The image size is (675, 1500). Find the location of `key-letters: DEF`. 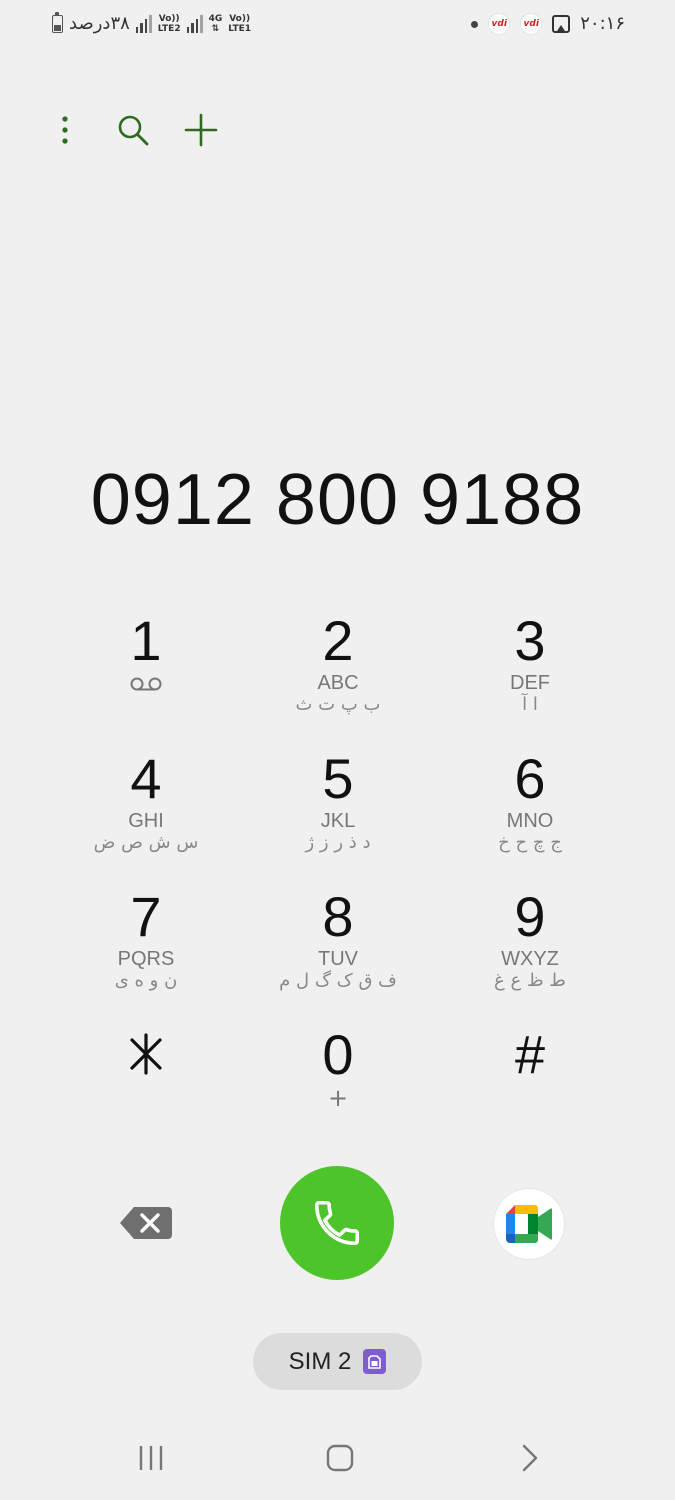

key-letters: DEF is located at coordinates (530, 683).